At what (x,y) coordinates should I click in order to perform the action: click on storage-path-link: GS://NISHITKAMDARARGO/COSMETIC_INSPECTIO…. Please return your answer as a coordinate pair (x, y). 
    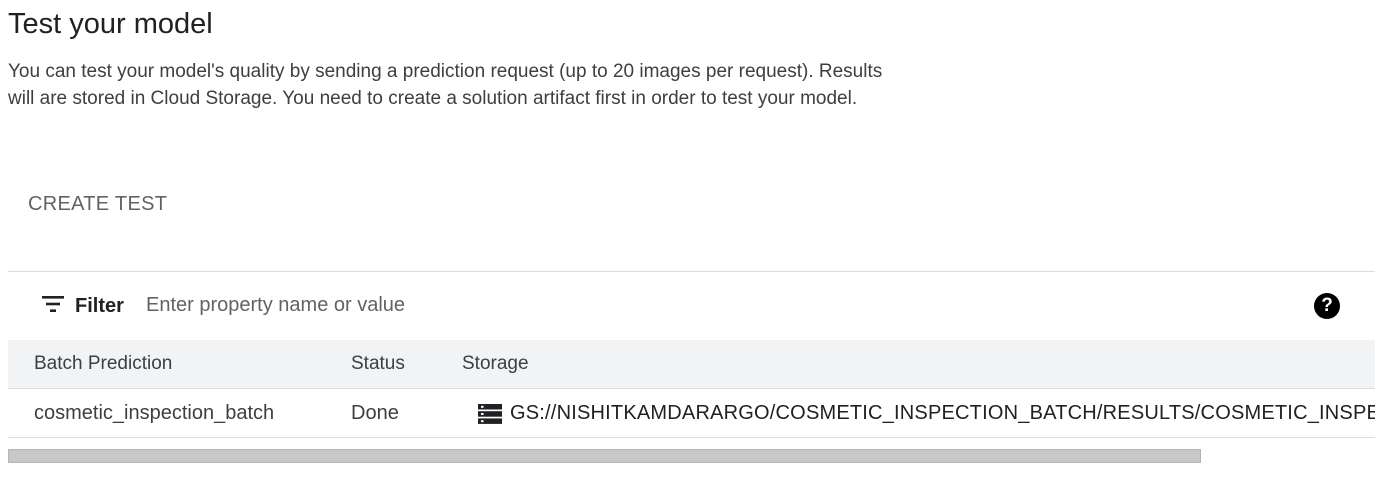
    Looking at the image, I should click on (942, 413).